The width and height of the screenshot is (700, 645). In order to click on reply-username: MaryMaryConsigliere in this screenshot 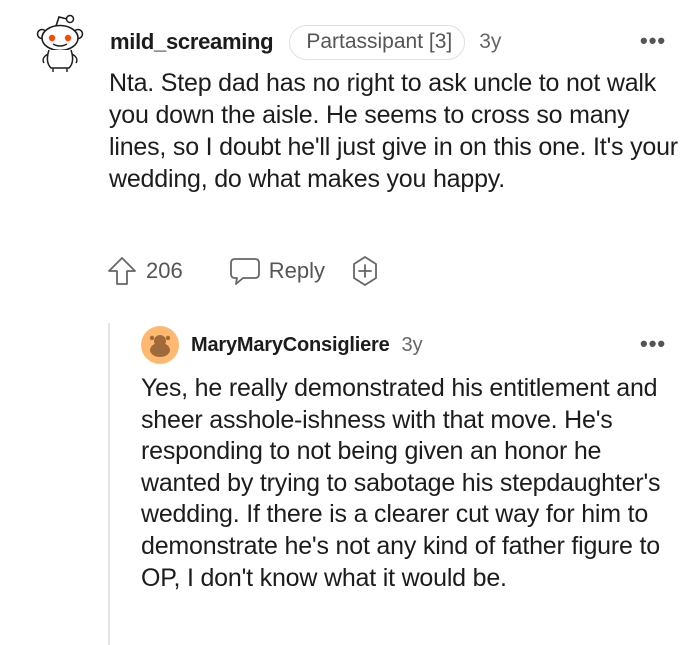, I will do `click(290, 345)`.